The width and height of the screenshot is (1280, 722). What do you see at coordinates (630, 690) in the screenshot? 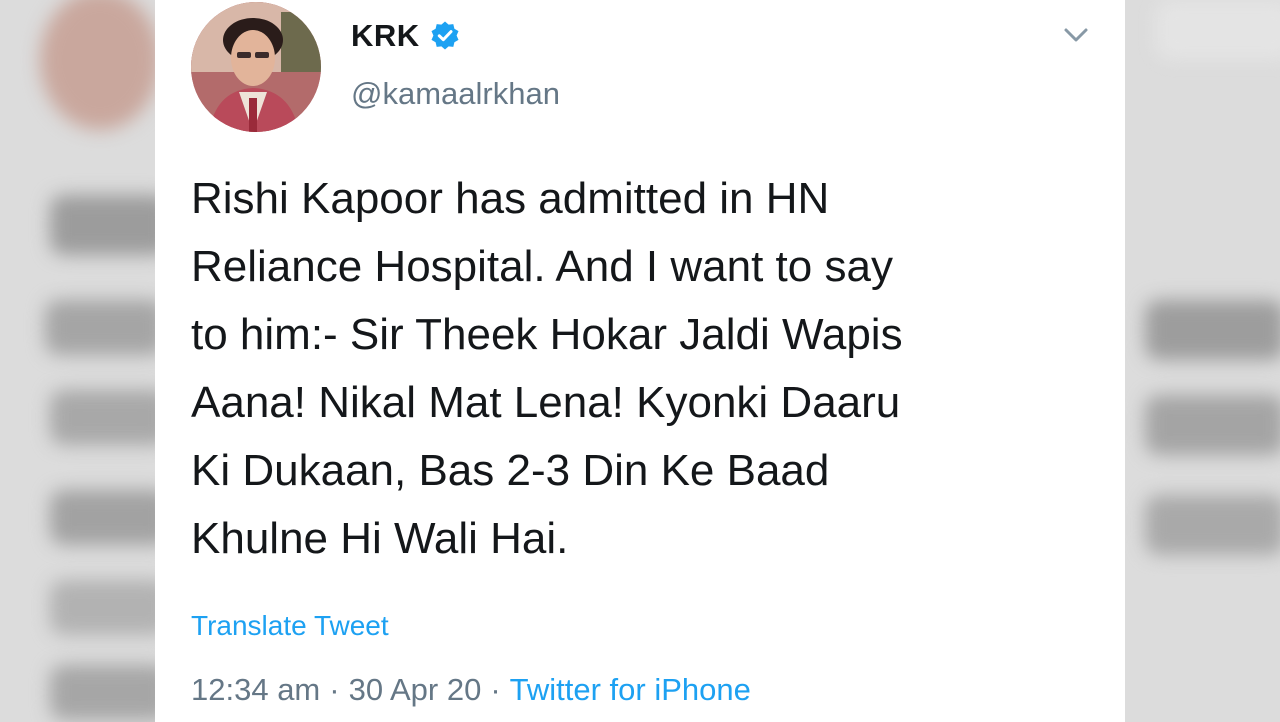
I see `tweet-source-link: Twitter for iPhone` at bounding box center [630, 690].